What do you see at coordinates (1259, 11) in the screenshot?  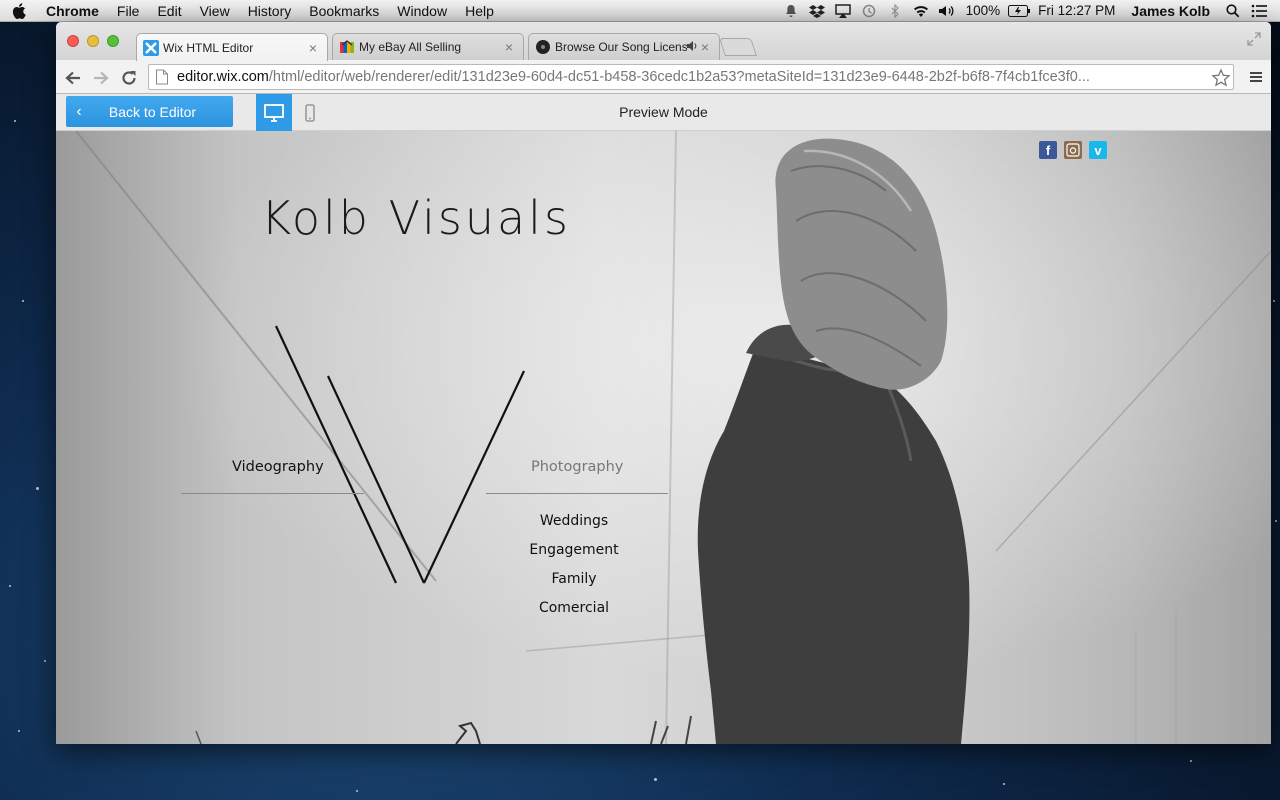 I see `notification-center-icon` at bounding box center [1259, 11].